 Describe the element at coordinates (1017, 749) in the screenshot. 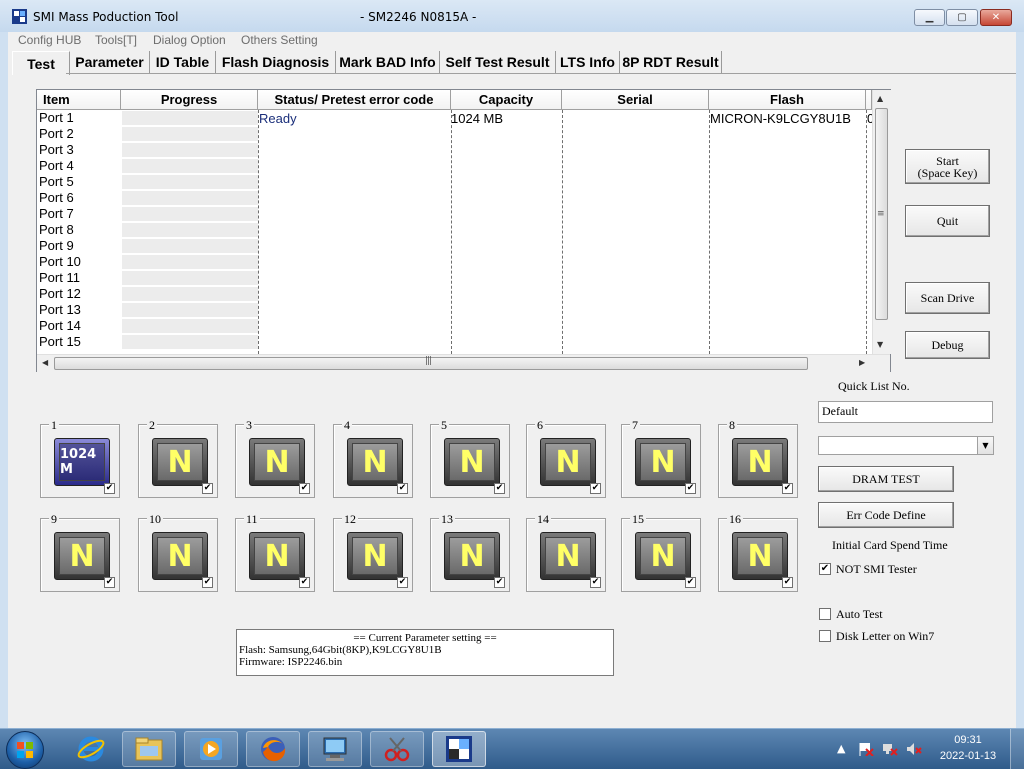

I see `show-desktop-button` at that location.